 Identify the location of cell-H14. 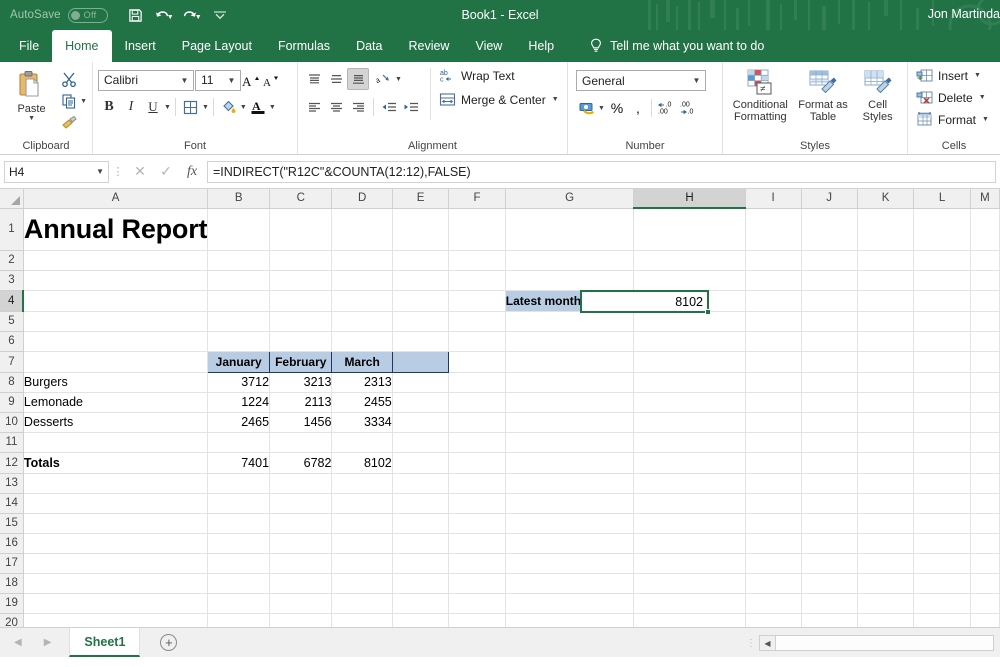
(689, 503).